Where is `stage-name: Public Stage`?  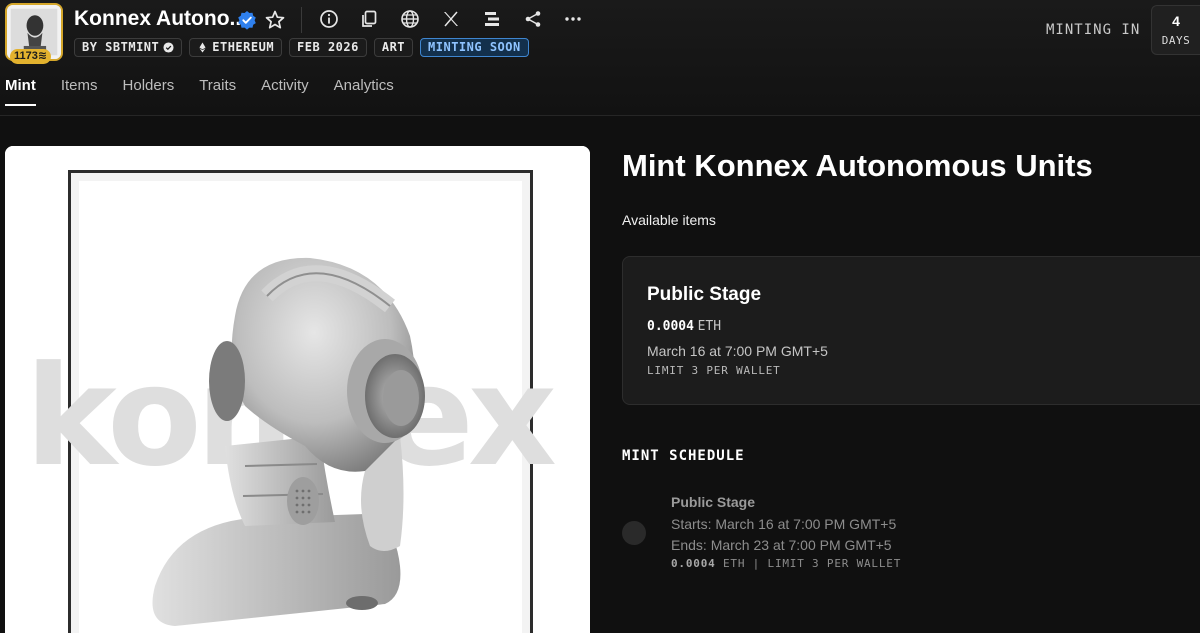
stage-name: Public Stage is located at coordinates (704, 294).